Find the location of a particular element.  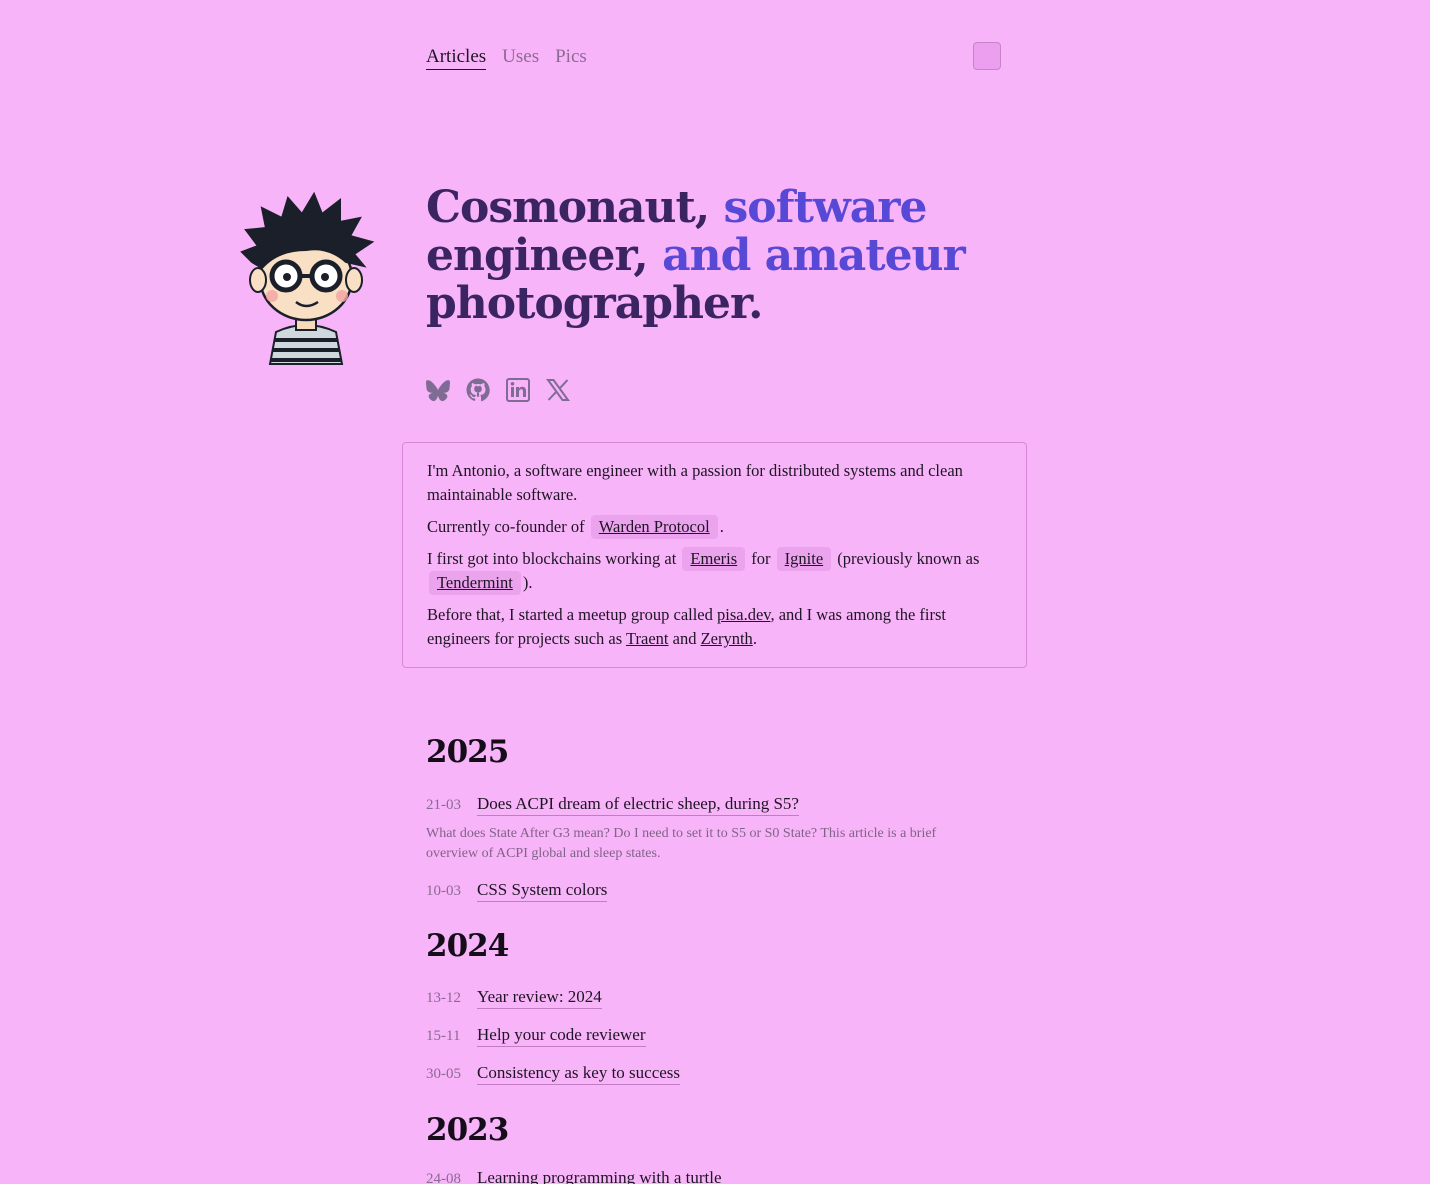

year-heading-2023: 2023 is located at coordinates (467, 1130).